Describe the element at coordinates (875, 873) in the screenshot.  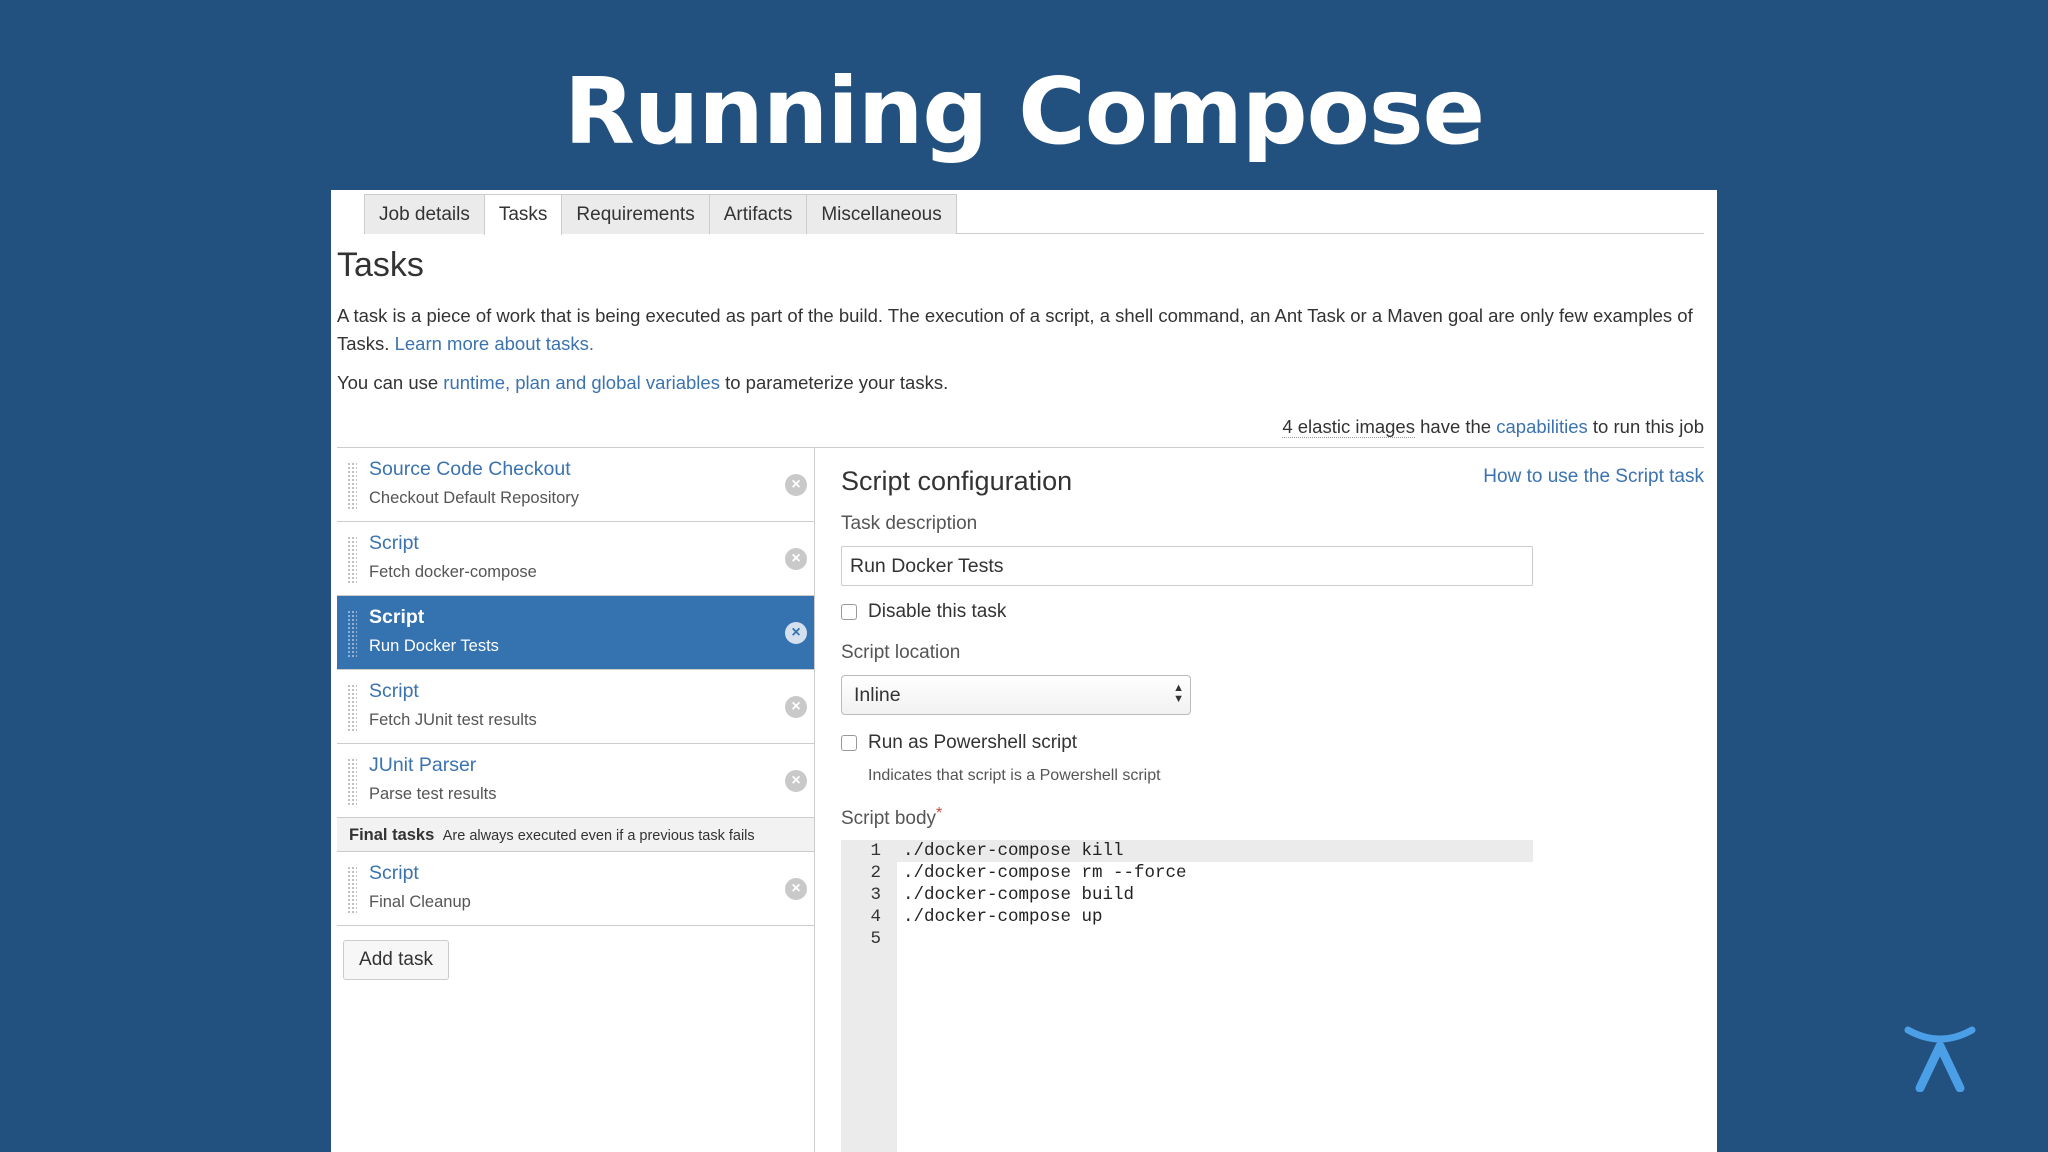
I see `line-number: 2` at that location.